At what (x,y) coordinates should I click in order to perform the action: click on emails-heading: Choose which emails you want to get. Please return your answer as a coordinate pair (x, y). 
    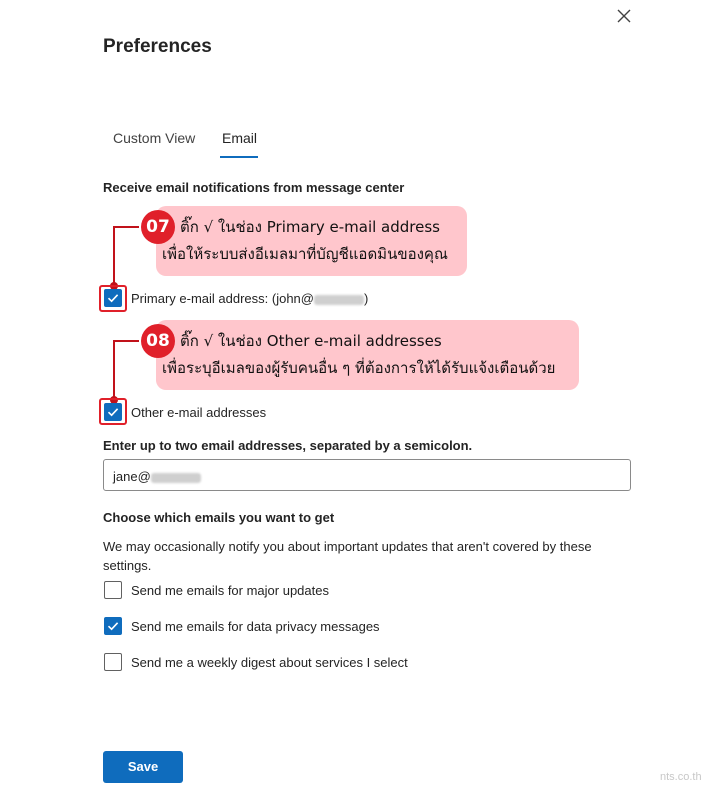
    Looking at the image, I should click on (219, 517).